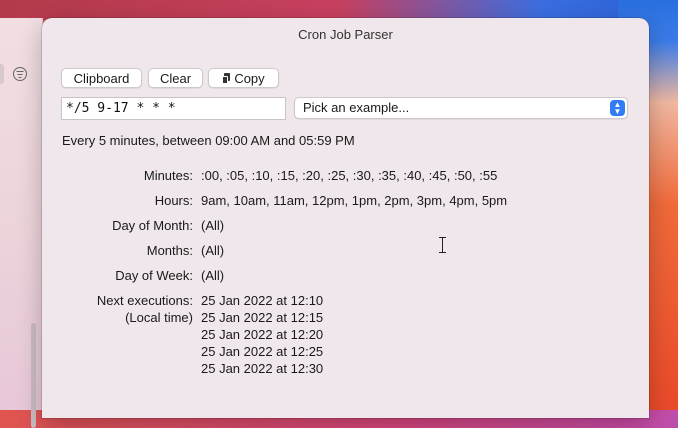 This screenshot has width=678, height=428. I want to click on local-time-label: (Local time), so click(159, 317).